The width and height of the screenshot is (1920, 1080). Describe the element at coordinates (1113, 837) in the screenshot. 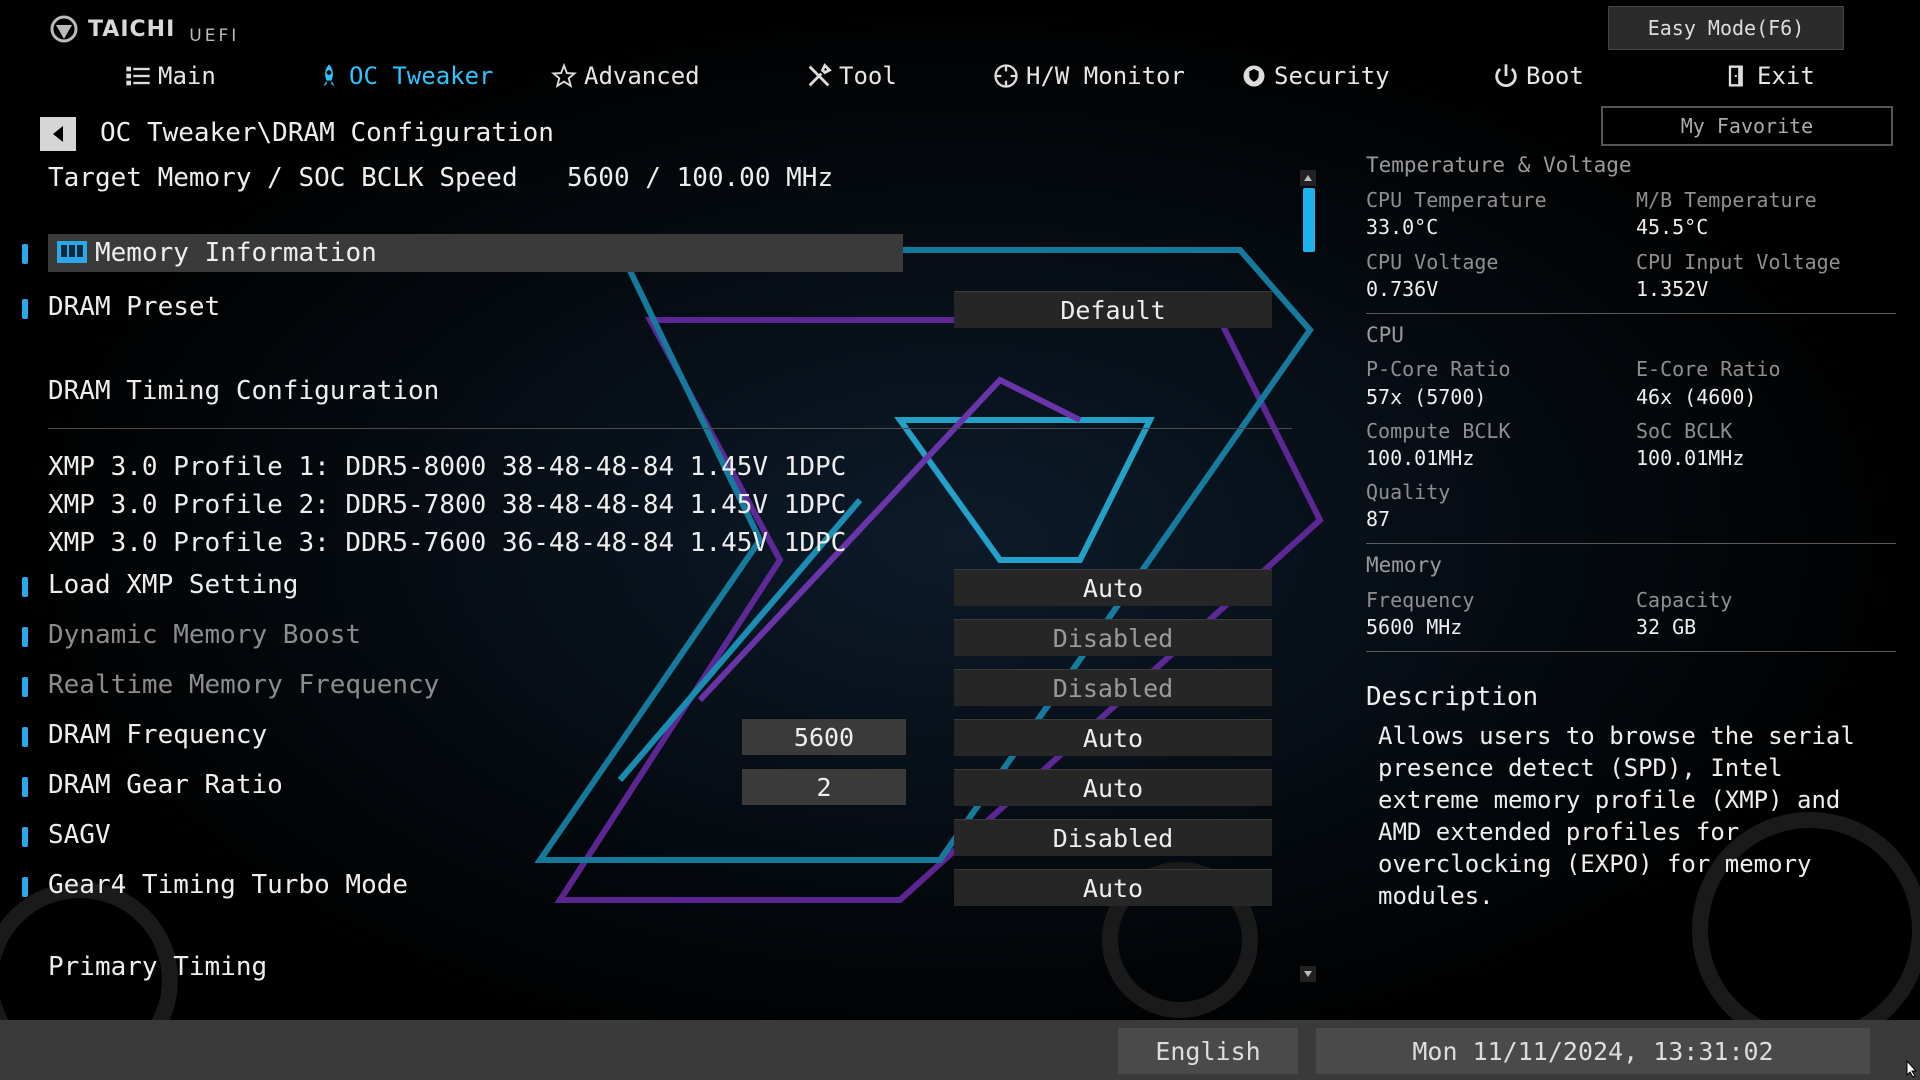

I see `sagv-select: Disabled` at that location.